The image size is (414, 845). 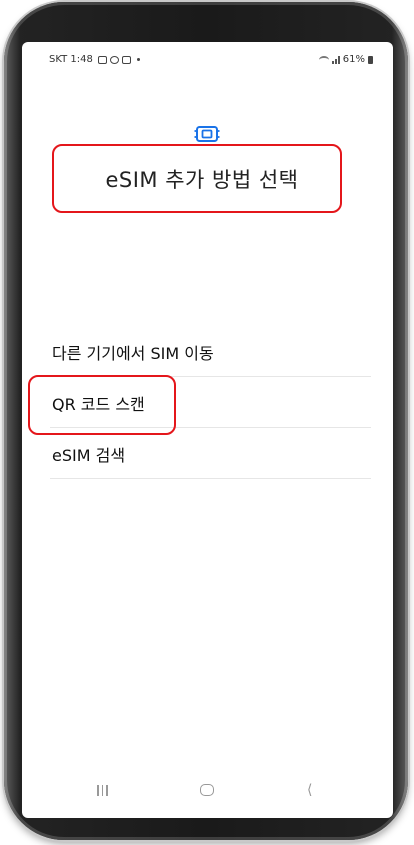 I want to click on status-bar: SKT 1:48 61%, so click(x=207, y=61).